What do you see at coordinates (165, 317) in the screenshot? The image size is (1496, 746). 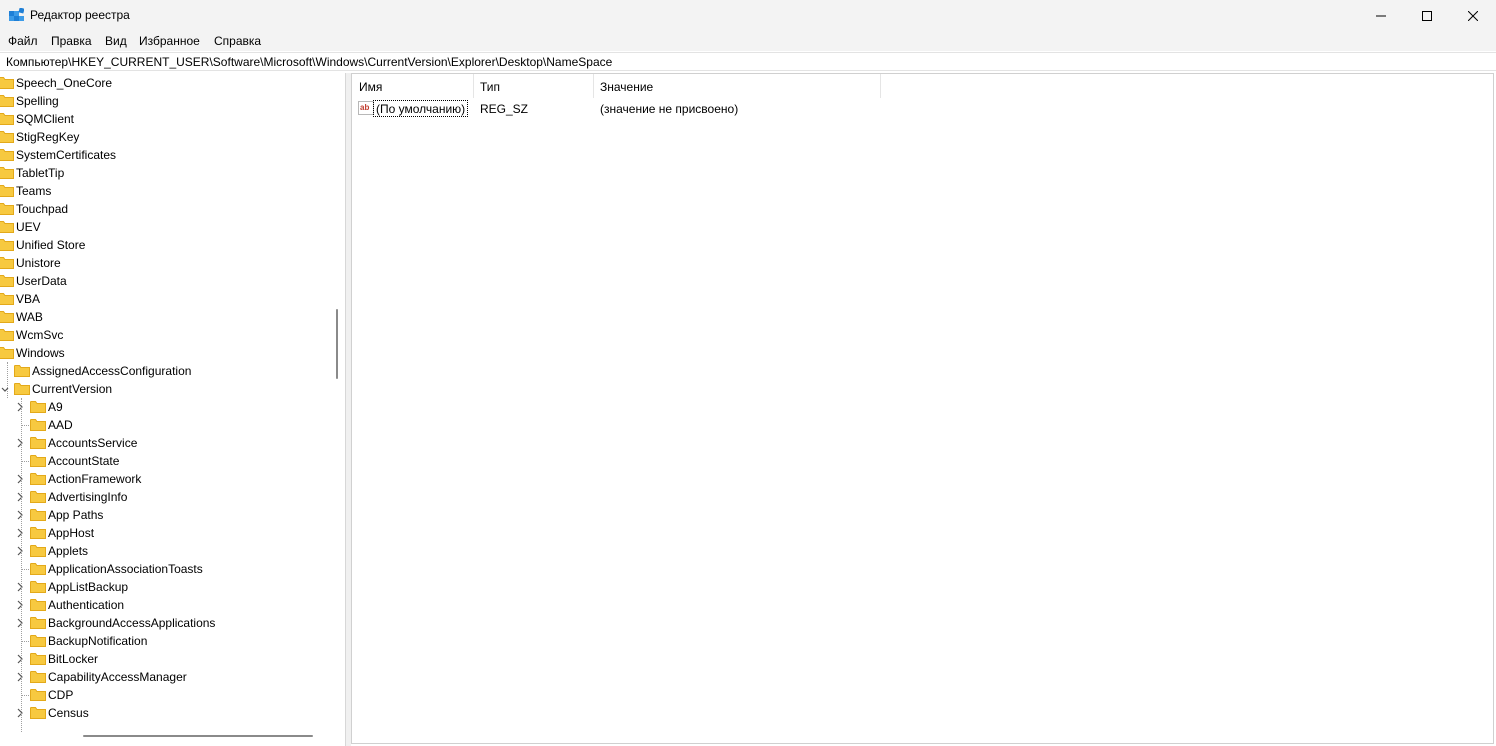 I see `tree-item: WAB` at bounding box center [165, 317].